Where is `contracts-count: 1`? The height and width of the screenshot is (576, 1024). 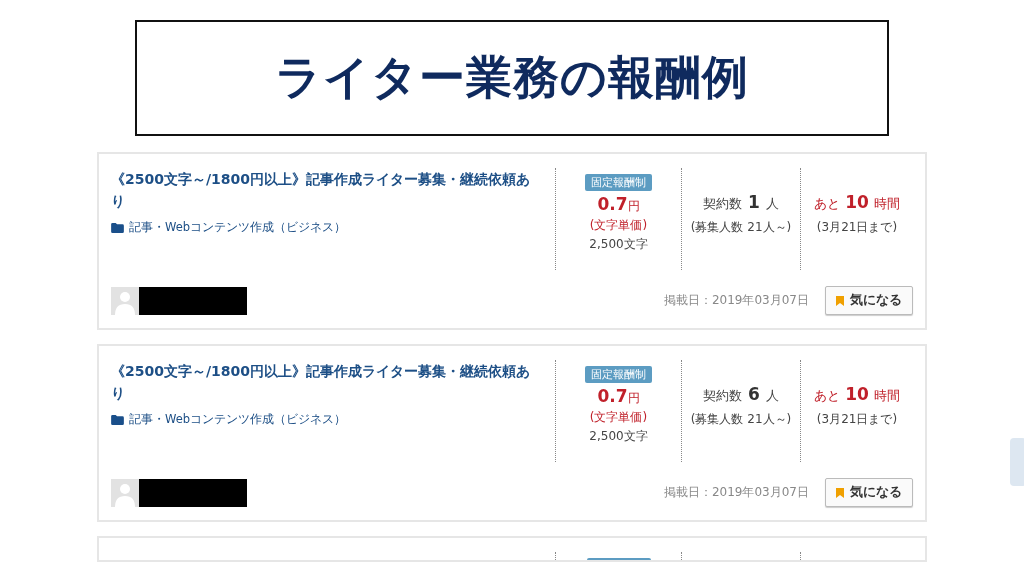
contracts-count: 1 is located at coordinates (754, 202).